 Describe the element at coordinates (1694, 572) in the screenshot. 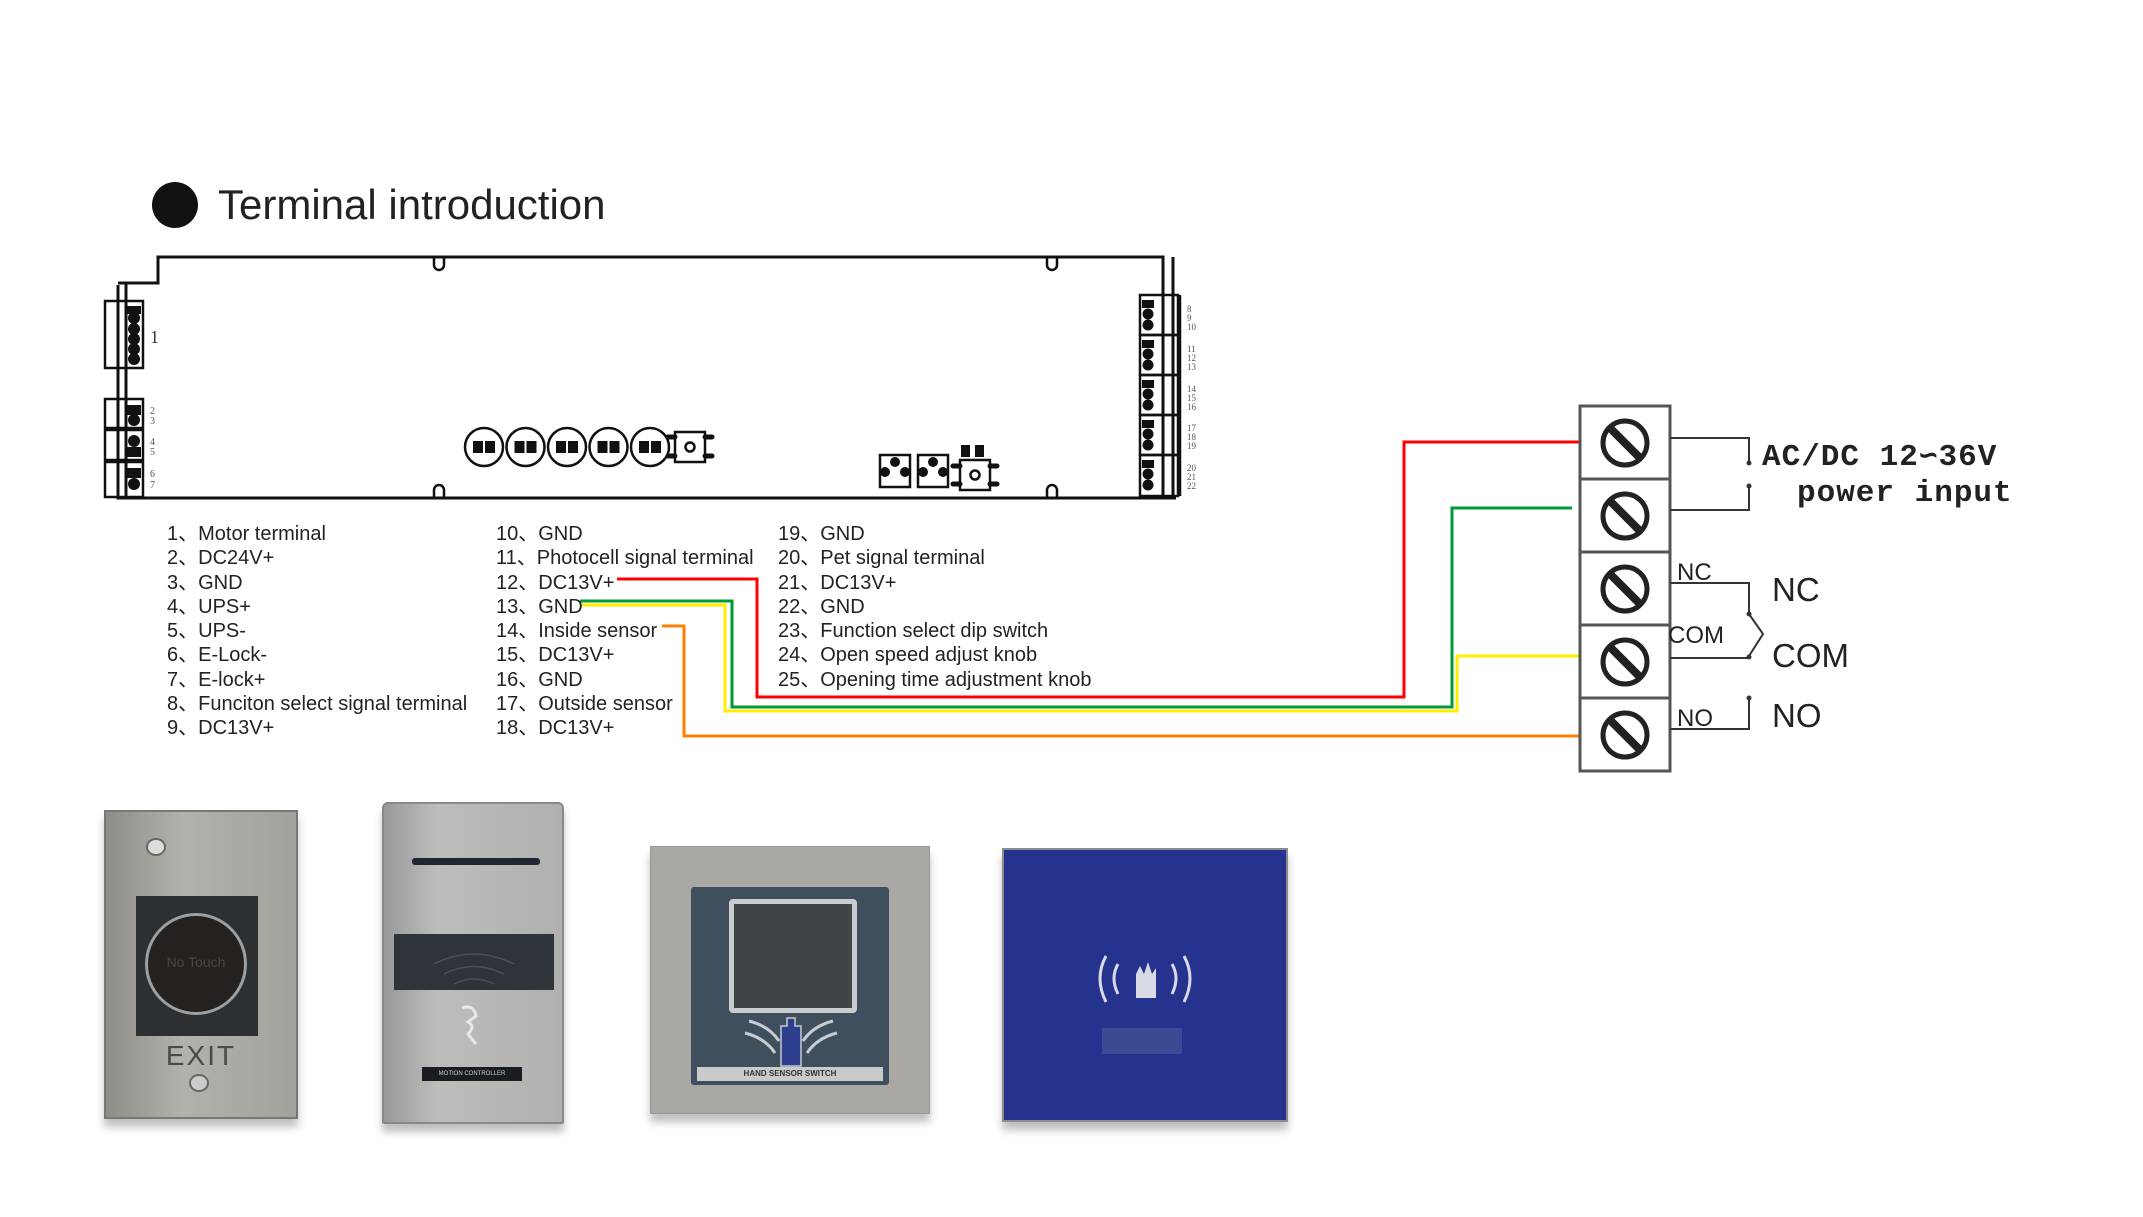

I see `small-label-nc: NC` at that location.